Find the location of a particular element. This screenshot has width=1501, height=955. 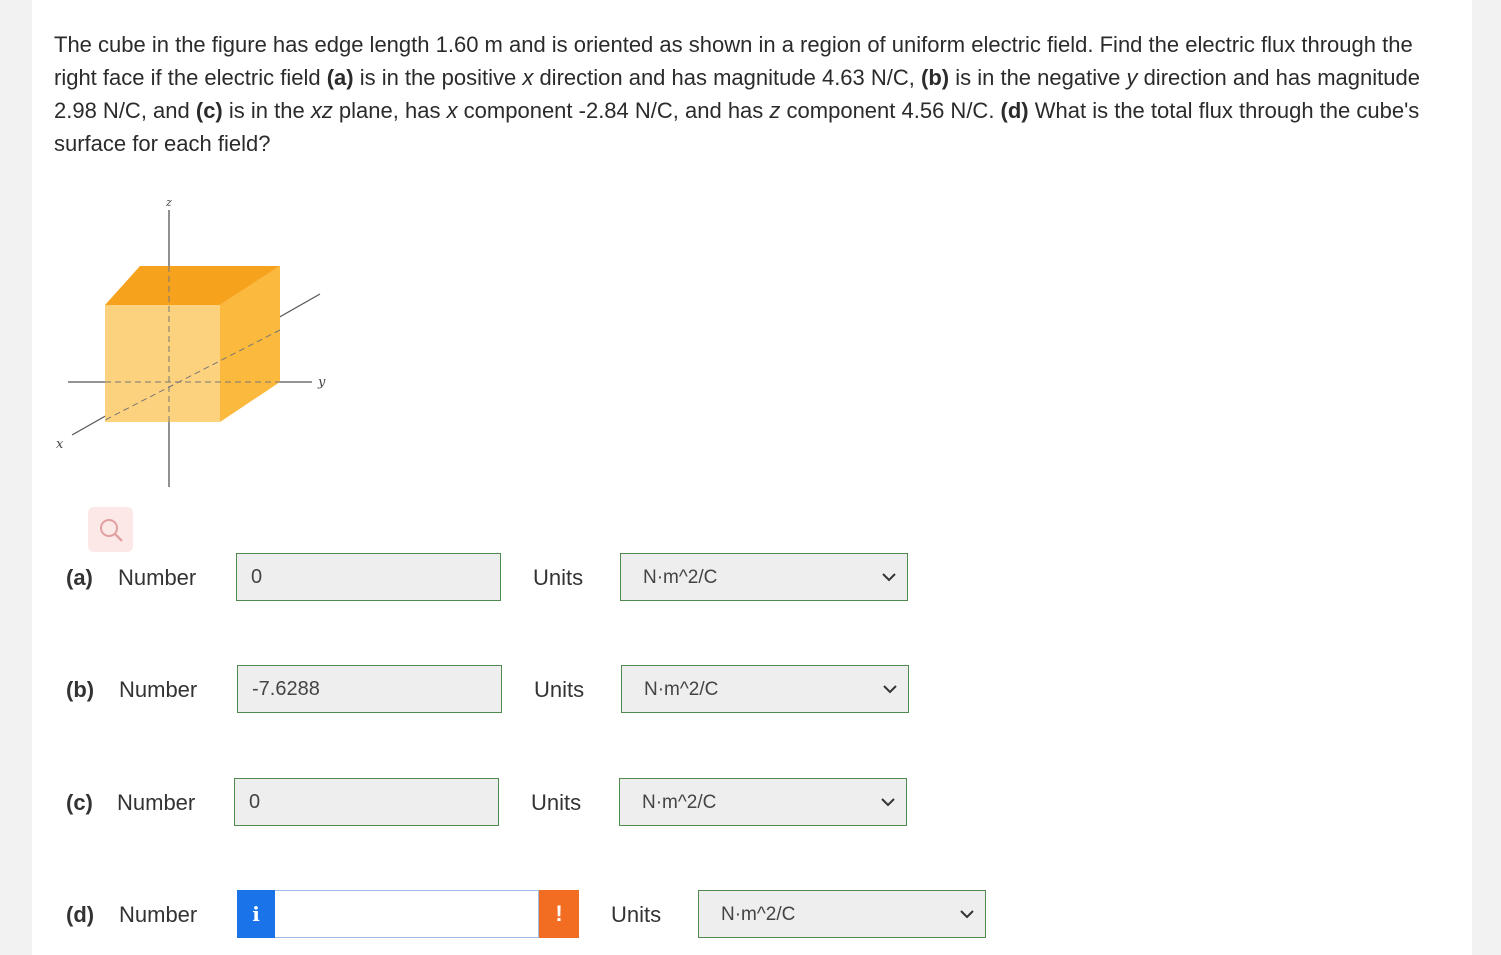

number-label-c: Number is located at coordinates (156, 802).